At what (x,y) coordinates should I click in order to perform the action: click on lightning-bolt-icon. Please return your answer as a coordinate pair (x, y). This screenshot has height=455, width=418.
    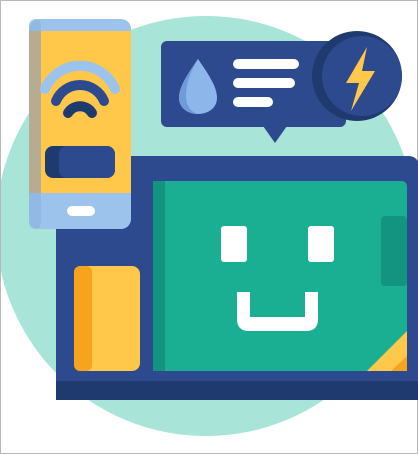
    Looking at the image, I should click on (357, 76).